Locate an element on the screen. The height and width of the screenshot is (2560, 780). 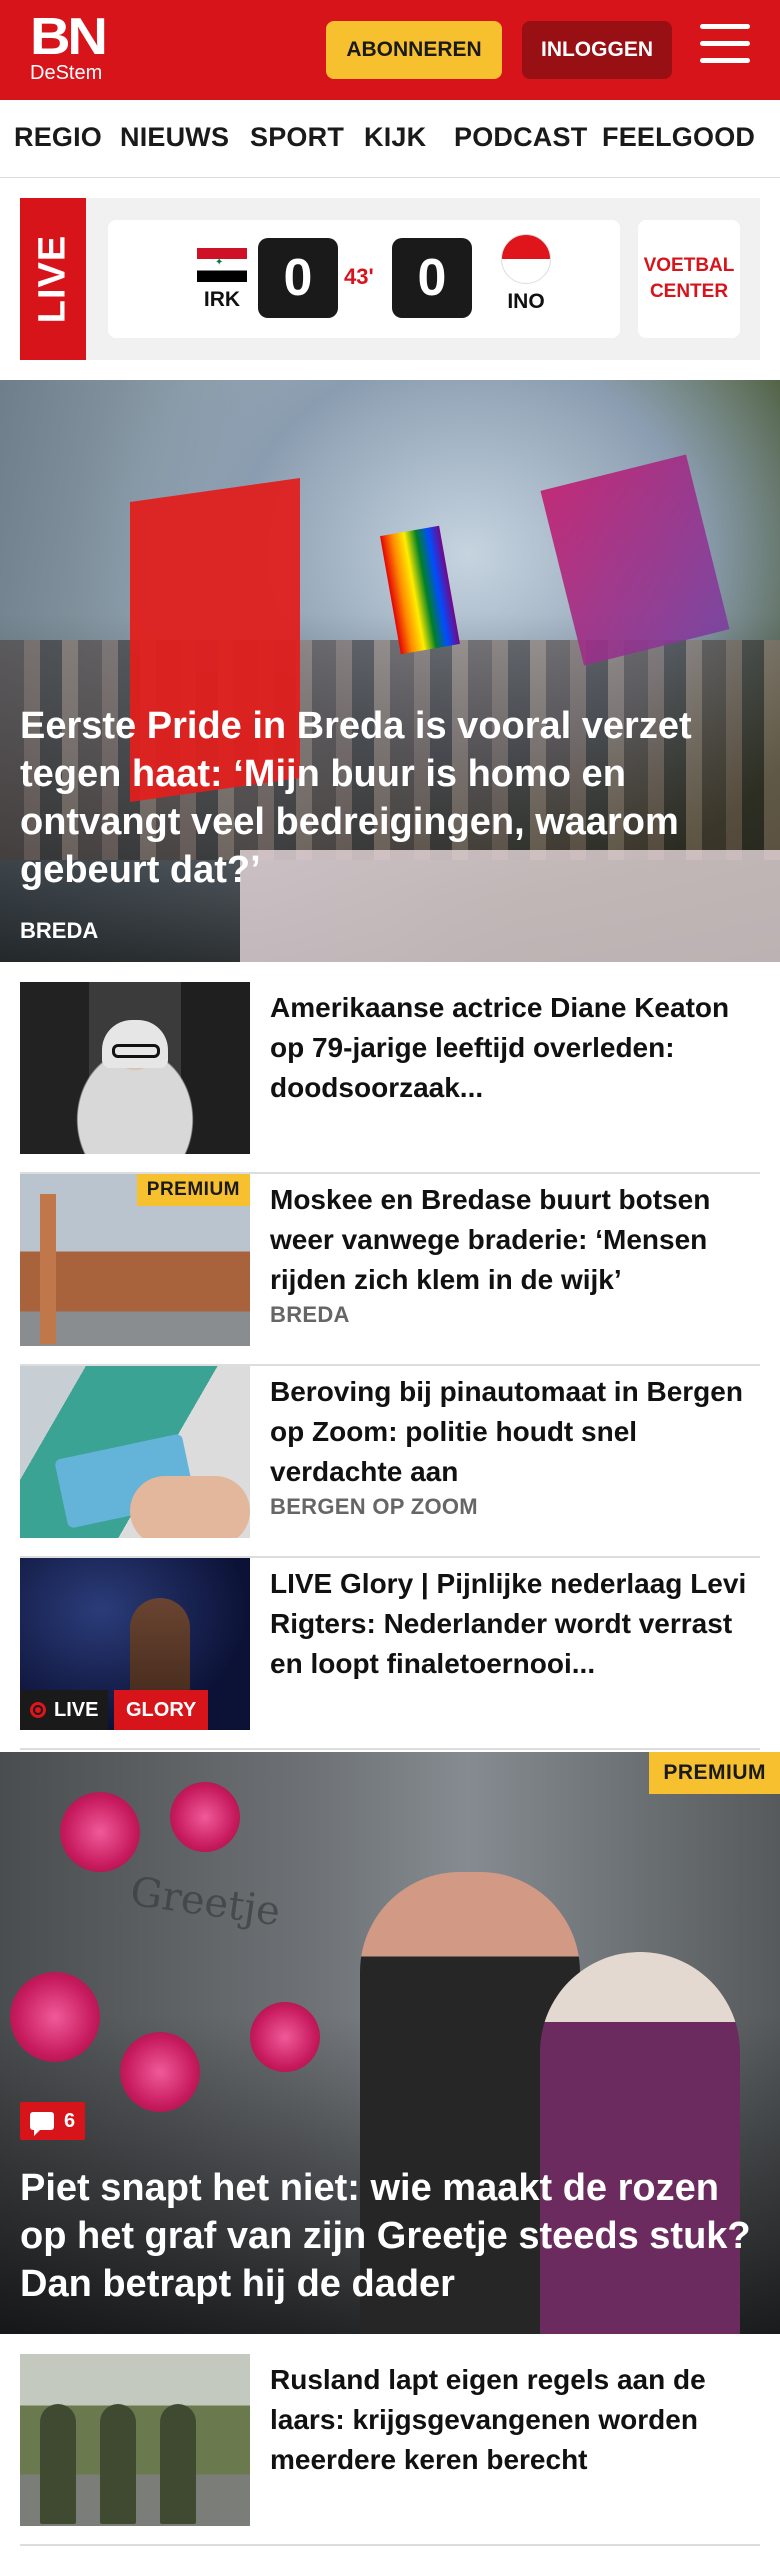
live-label: LIVE is located at coordinates (53, 279).